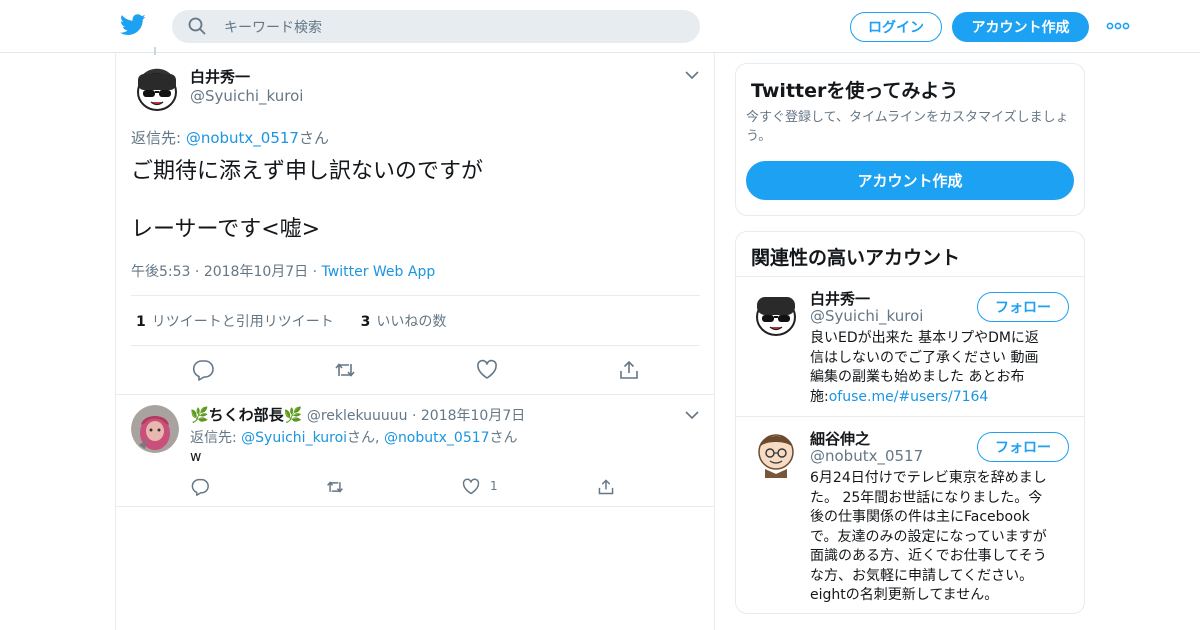 Image resolution: width=1200 pixels, height=630 pixels. I want to click on bio-line: 編集の副業も始めました あとお布, so click(917, 377).